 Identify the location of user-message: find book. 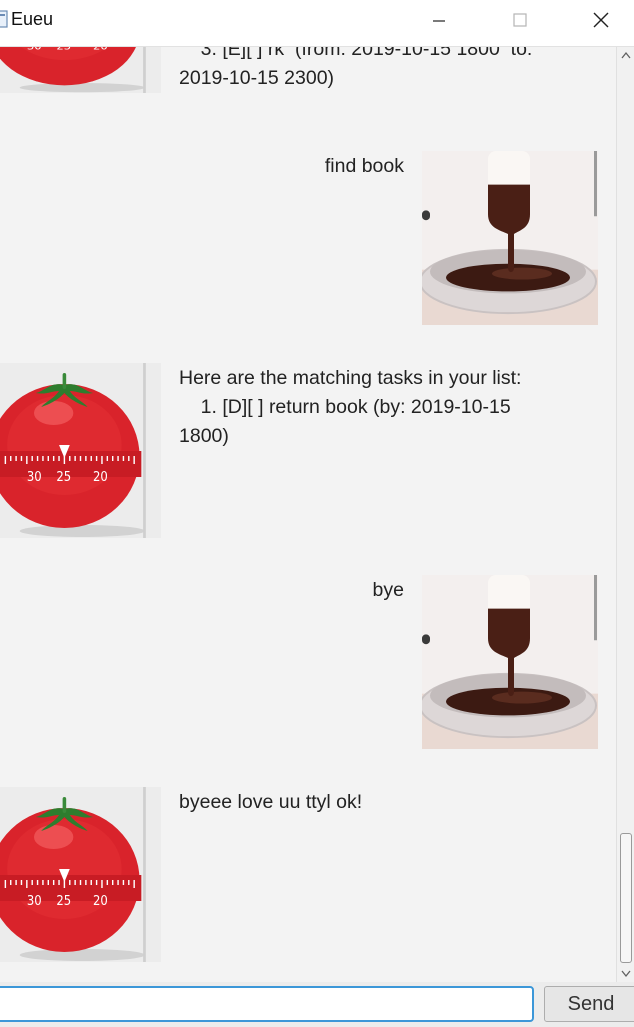
(364, 166).